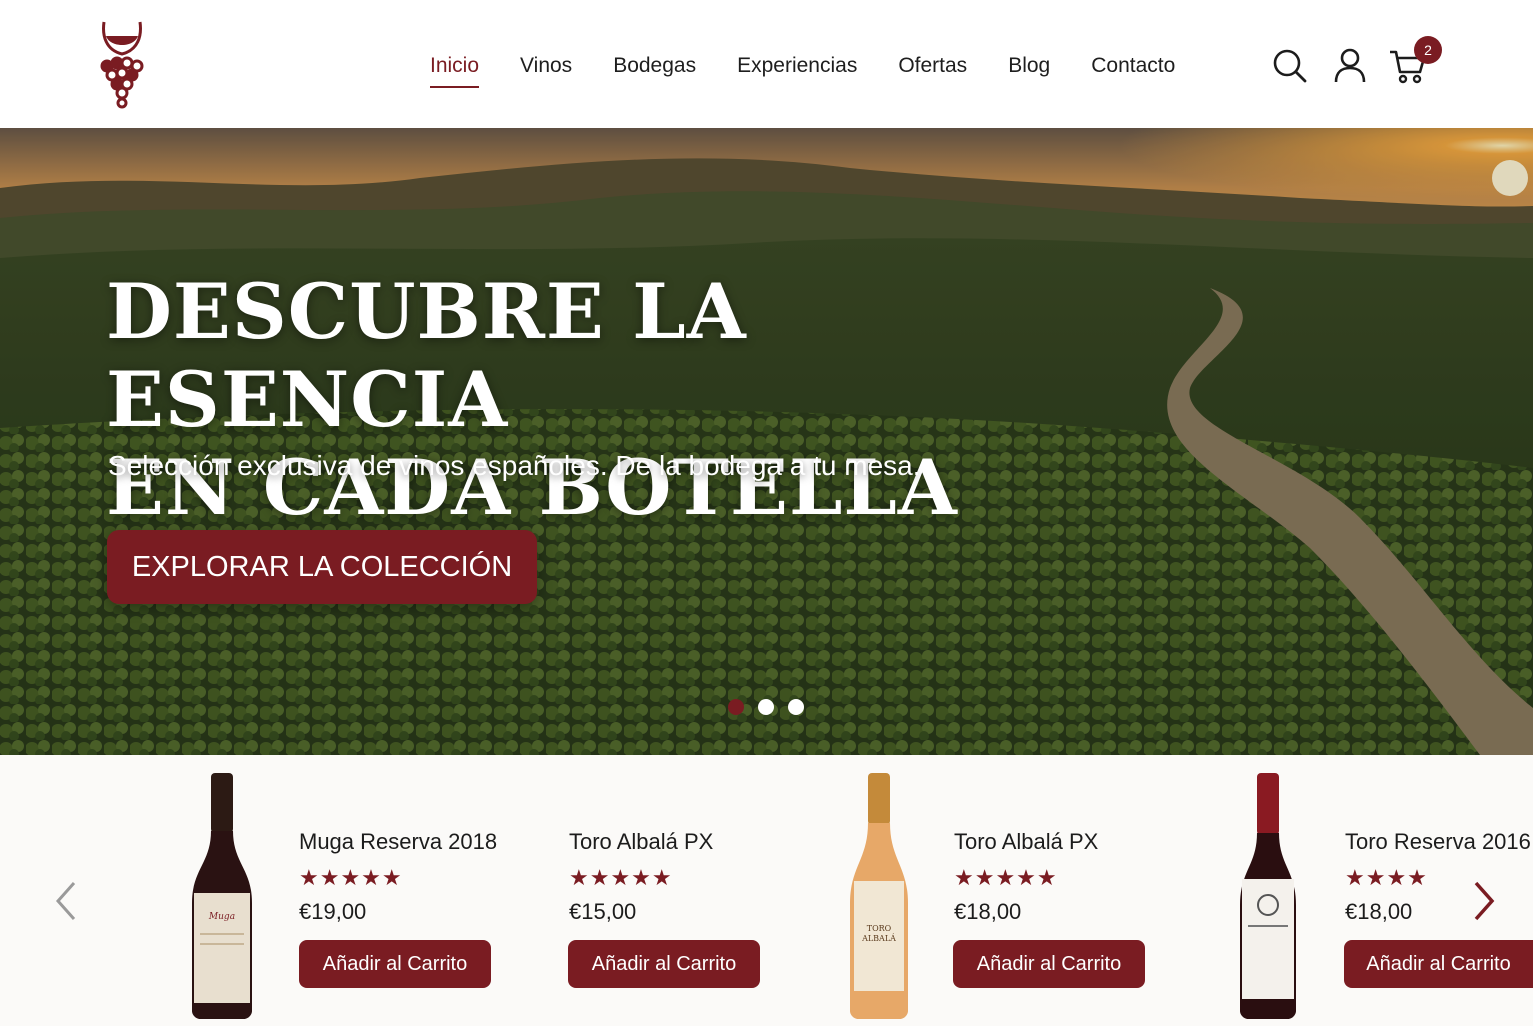 This screenshot has width=1533, height=1026. I want to click on hero-title-line-1: DESCUBRE LA ESENCIA, so click(426, 355).